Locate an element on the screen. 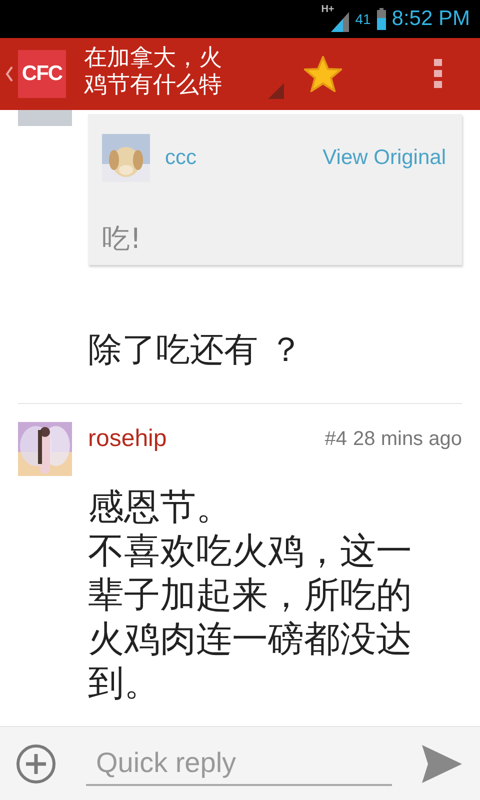  quote-text: 吃! is located at coordinates (122, 239).